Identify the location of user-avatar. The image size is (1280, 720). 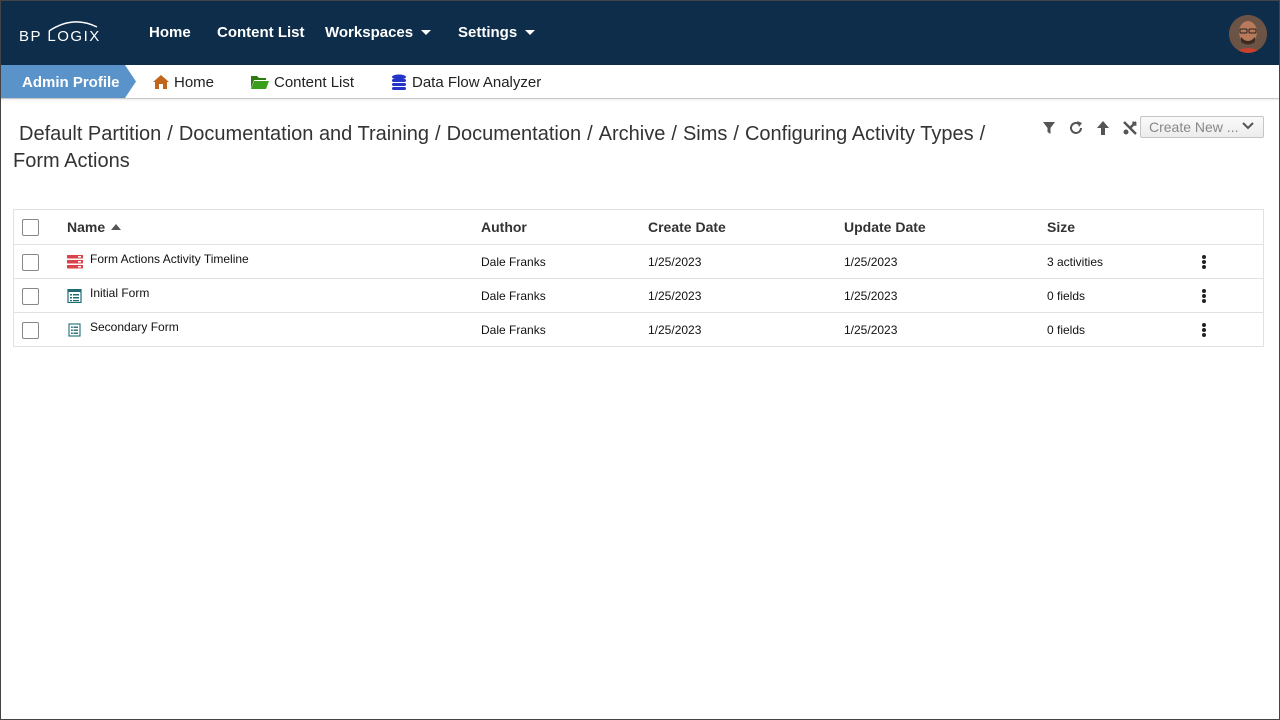
(1248, 34).